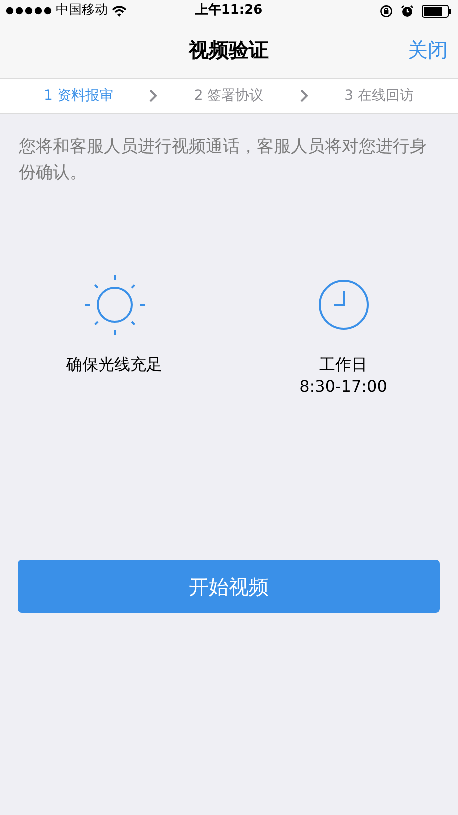 The image size is (458, 815). Describe the element at coordinates (229, 50) in the screenshot. I see `page-title: 视频验证` at that location.